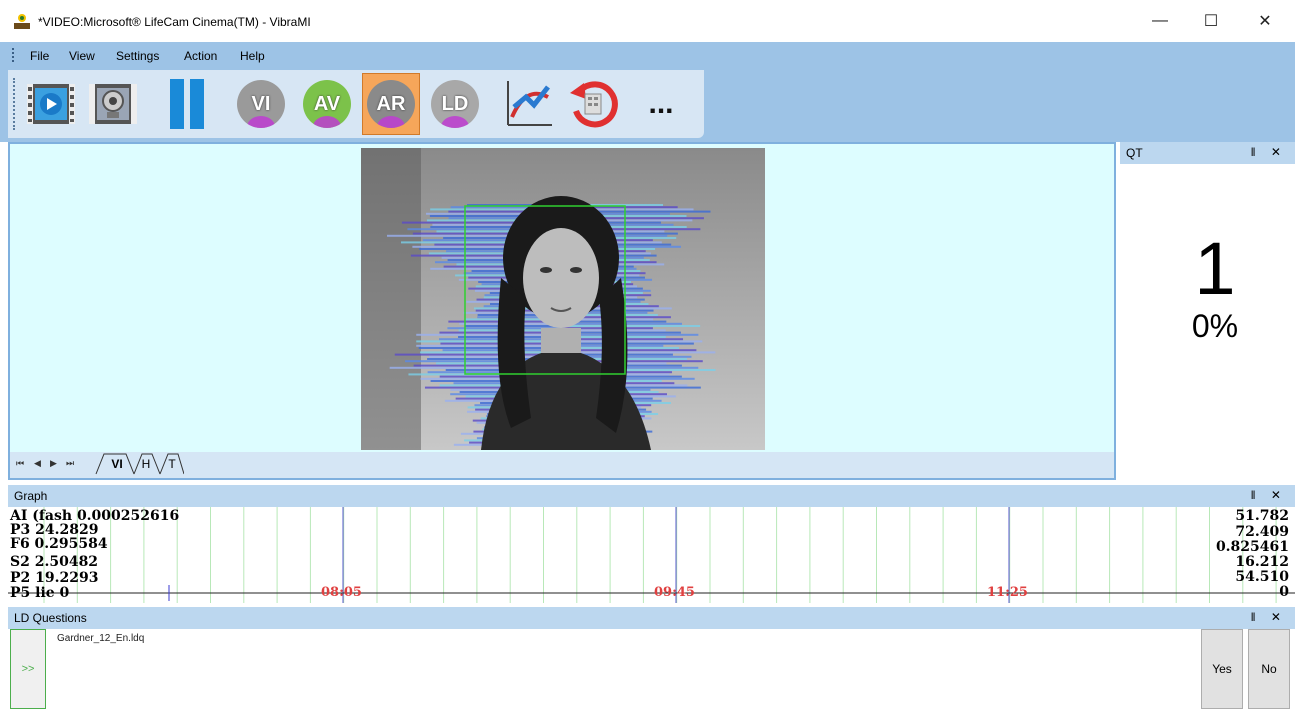 This screenshot has width=1295, height=709. What do you see at coordinates (1134, 153) in the screenshot?
I see `qt-title: QT` at bounding box center [1134, 153].